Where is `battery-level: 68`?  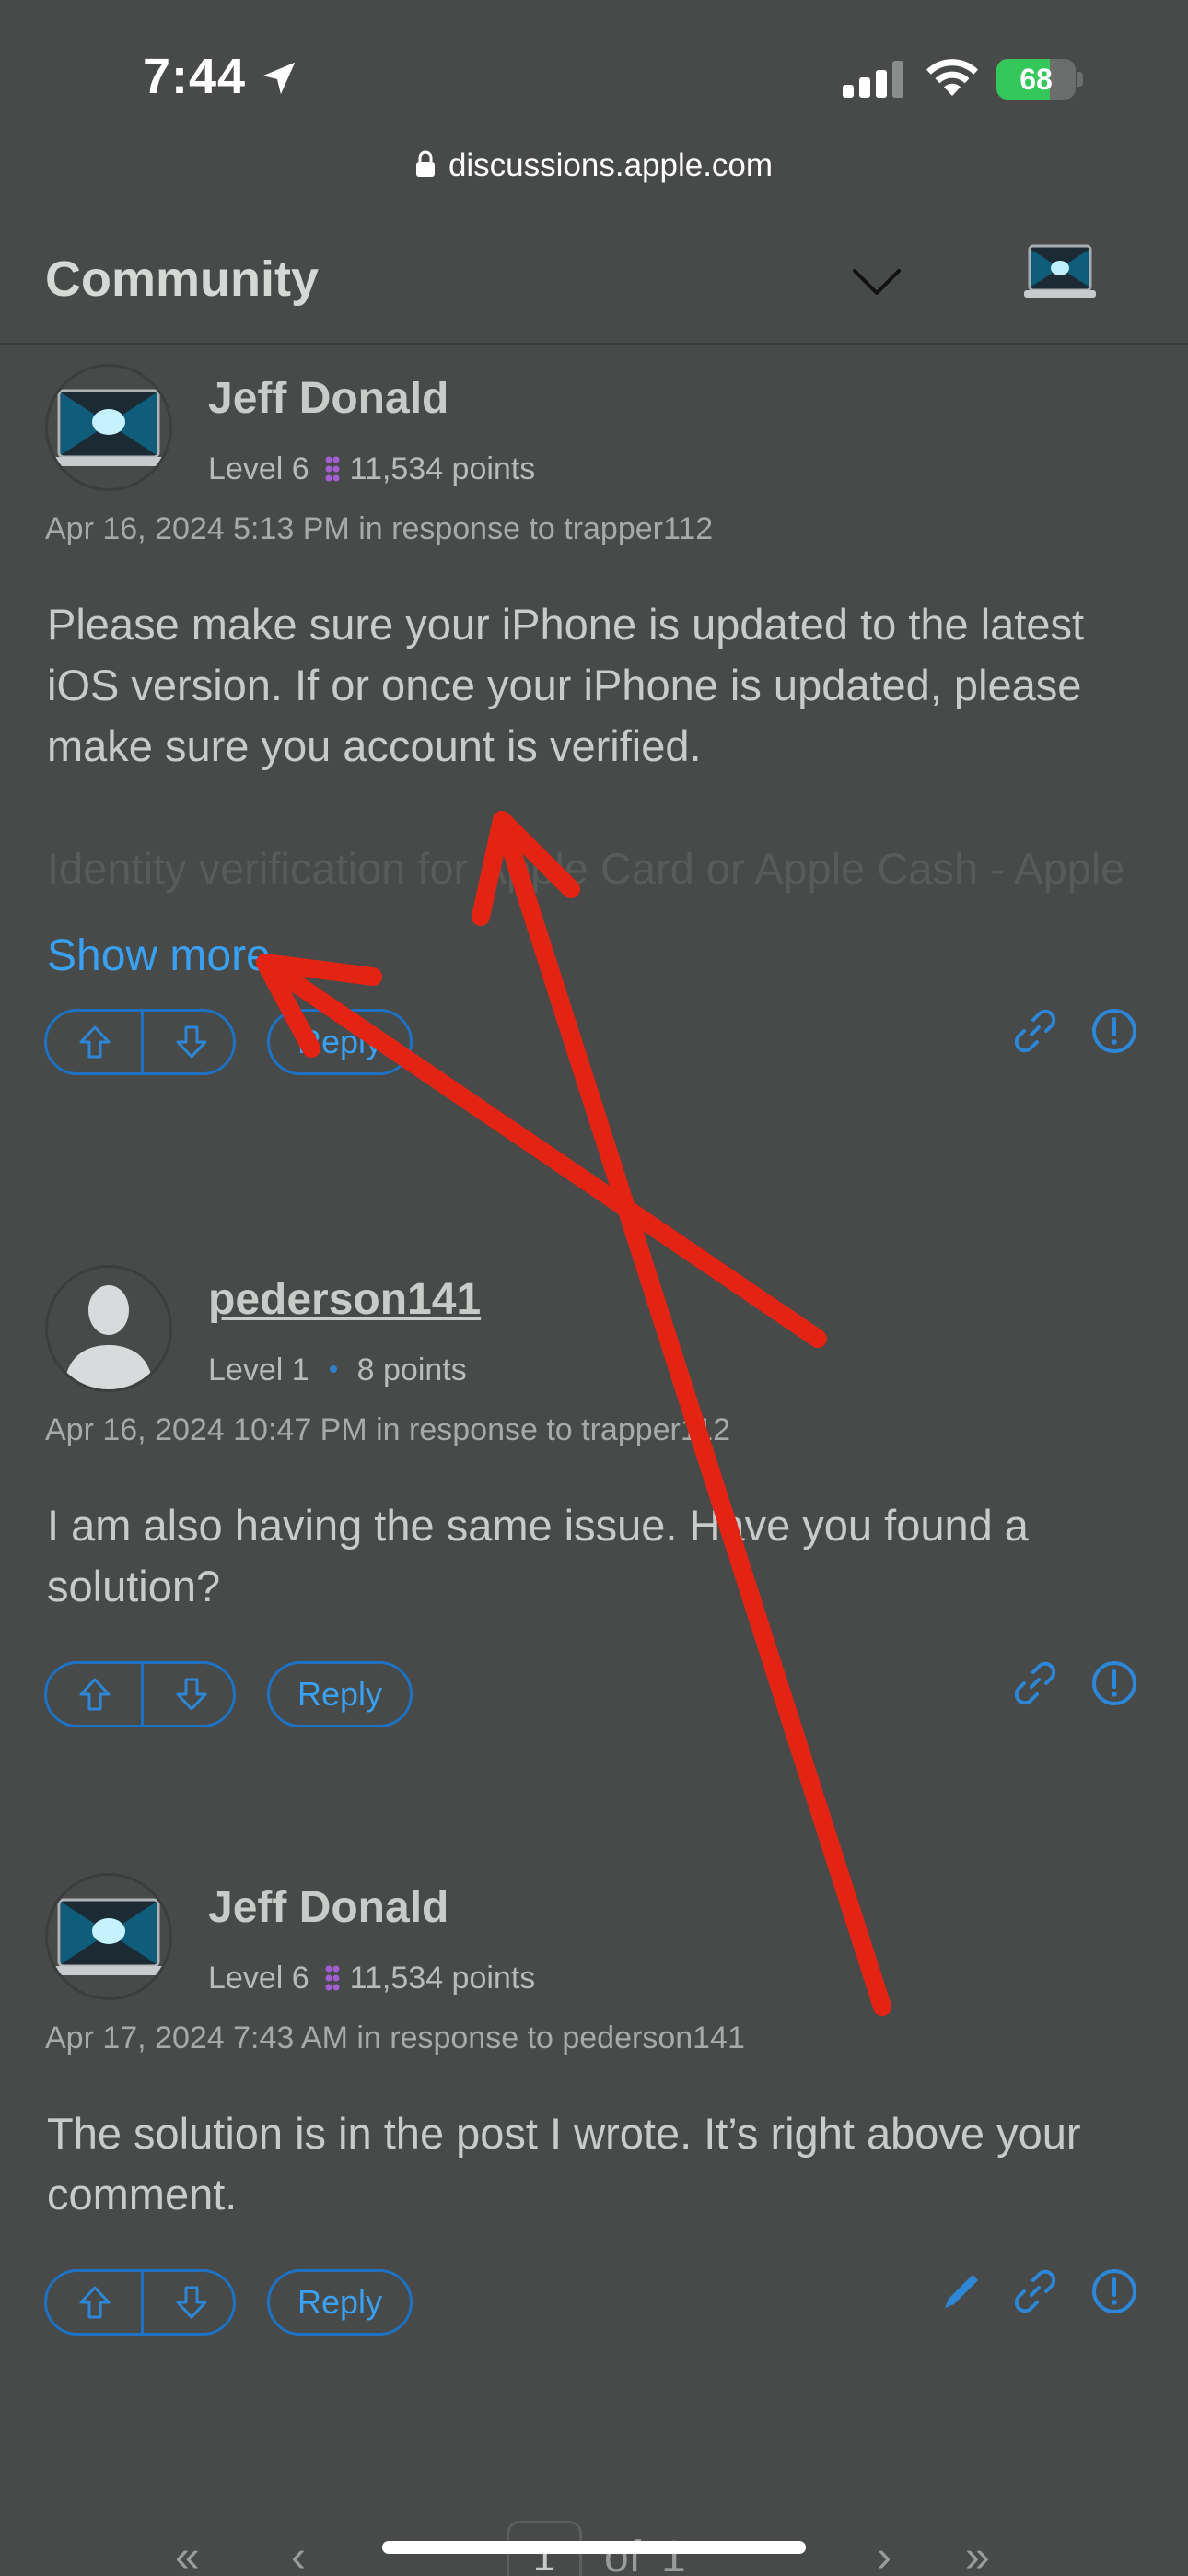 battery-level: 68 is located at coordinates (1036, 79).